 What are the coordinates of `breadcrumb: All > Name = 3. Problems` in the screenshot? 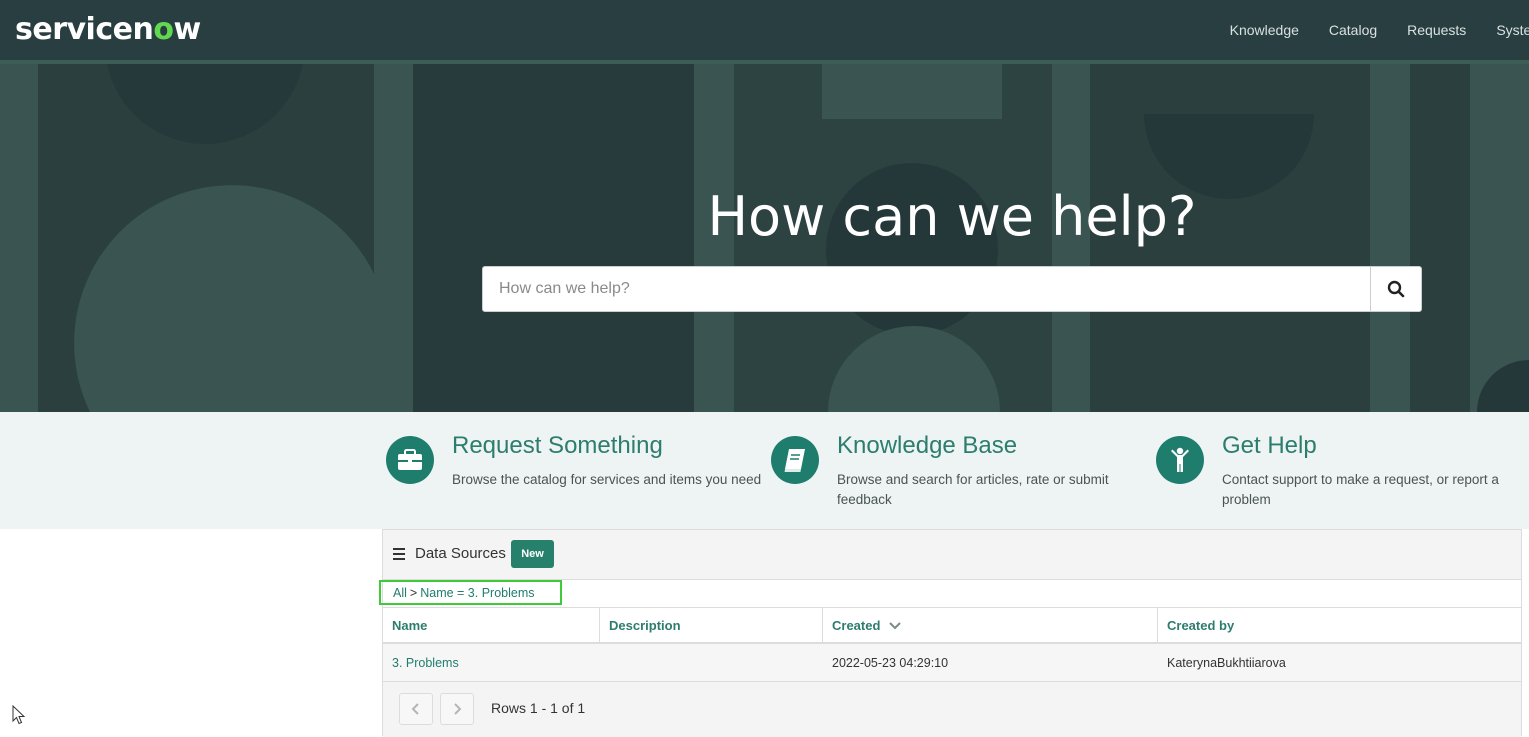 It's located at (470, 592).